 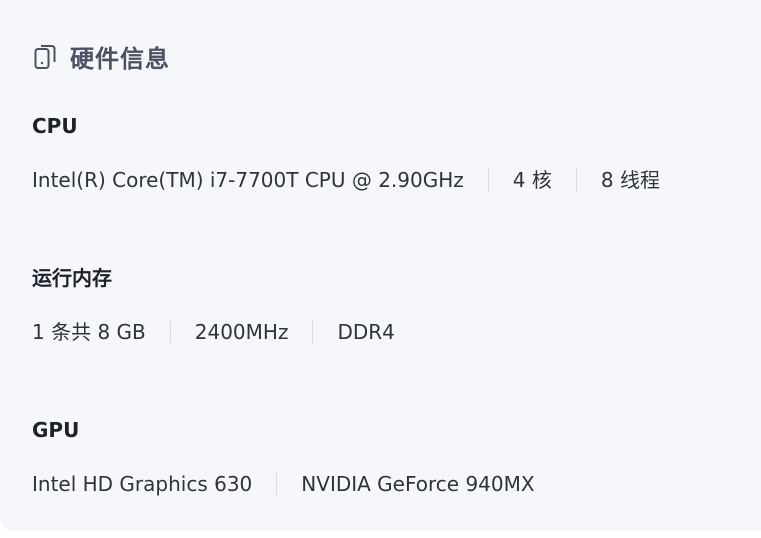 I want to click on cpu-model: Intel(R) Core(TM) i7-7700T CPU @ 2.90GHz, so click(x=248, y=180).